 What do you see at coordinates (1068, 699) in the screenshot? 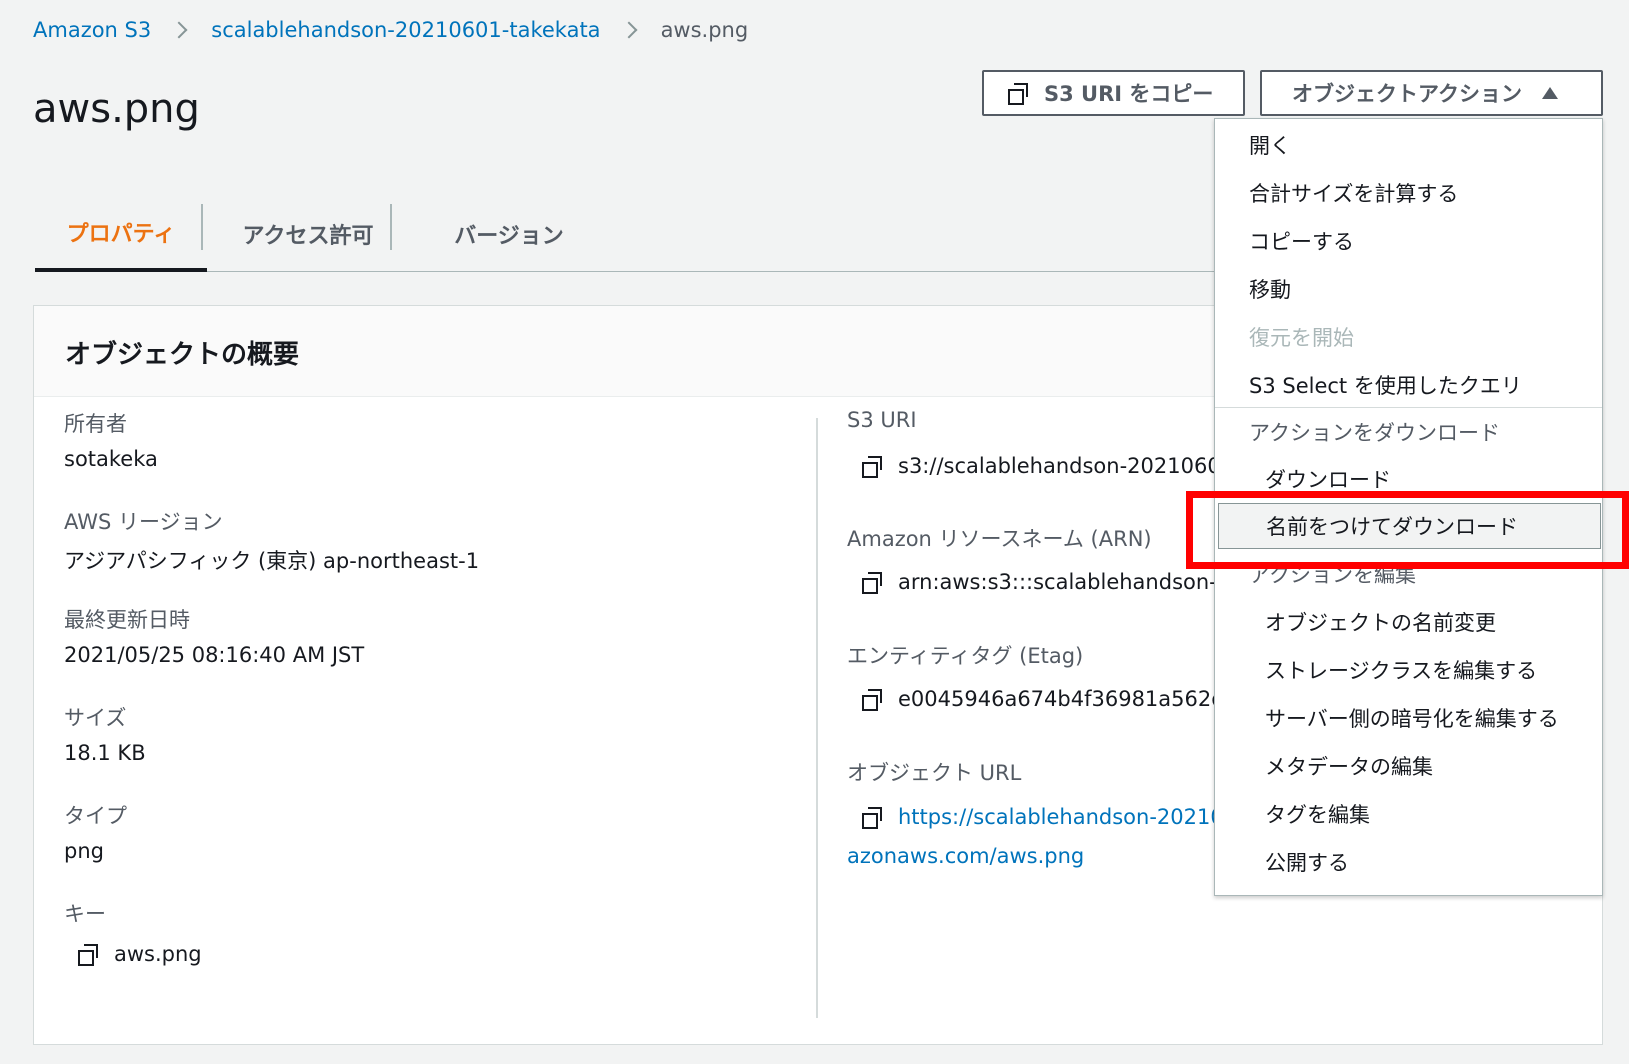
I see `etag-text: e0045946a674b4f36981a562d8` at bounding box center [1068, 699].